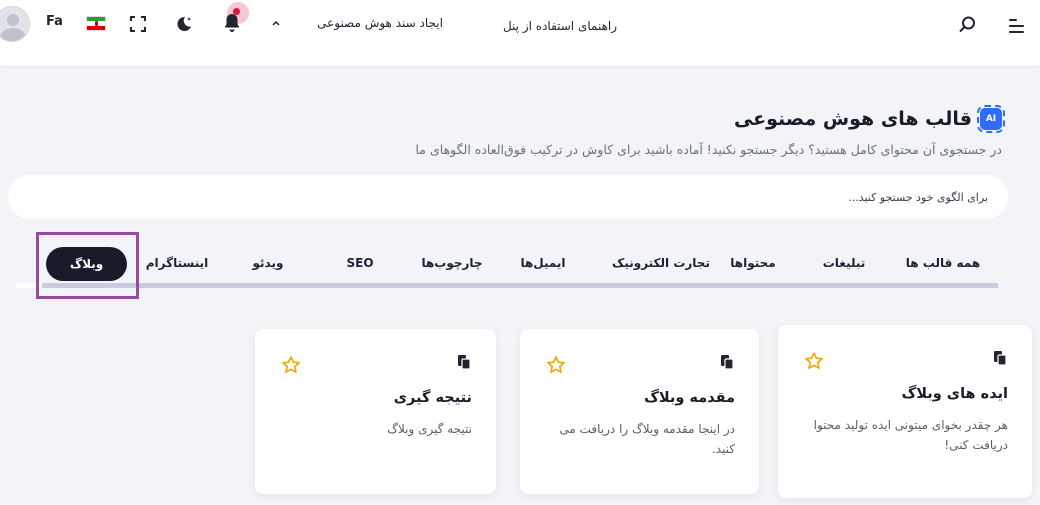 This screenshot has height=505, width=1040. I want to click on iran-flag-icon, so click(96, 23).